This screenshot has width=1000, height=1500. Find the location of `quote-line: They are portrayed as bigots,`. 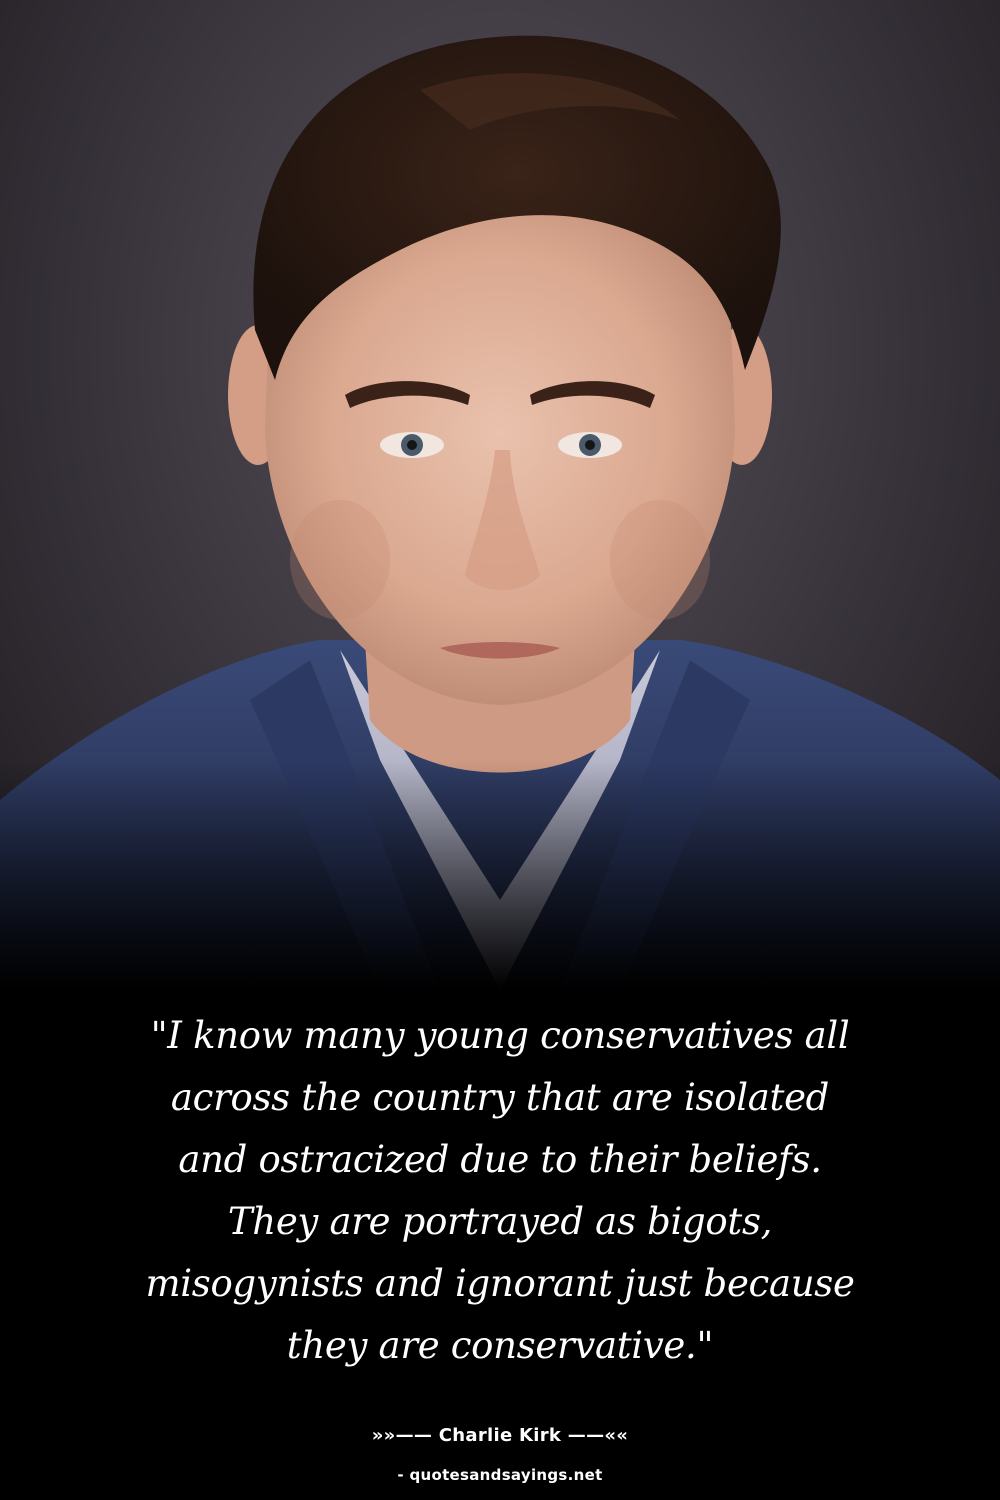

quote-line: They are portrayed as bigots, is located at coordinates (500, 1221).